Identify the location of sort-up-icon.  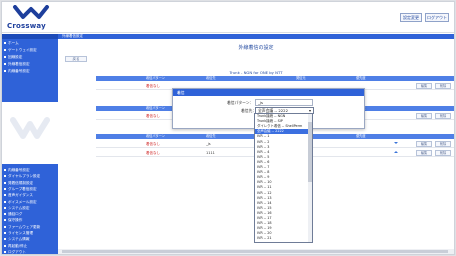
(396, 152).